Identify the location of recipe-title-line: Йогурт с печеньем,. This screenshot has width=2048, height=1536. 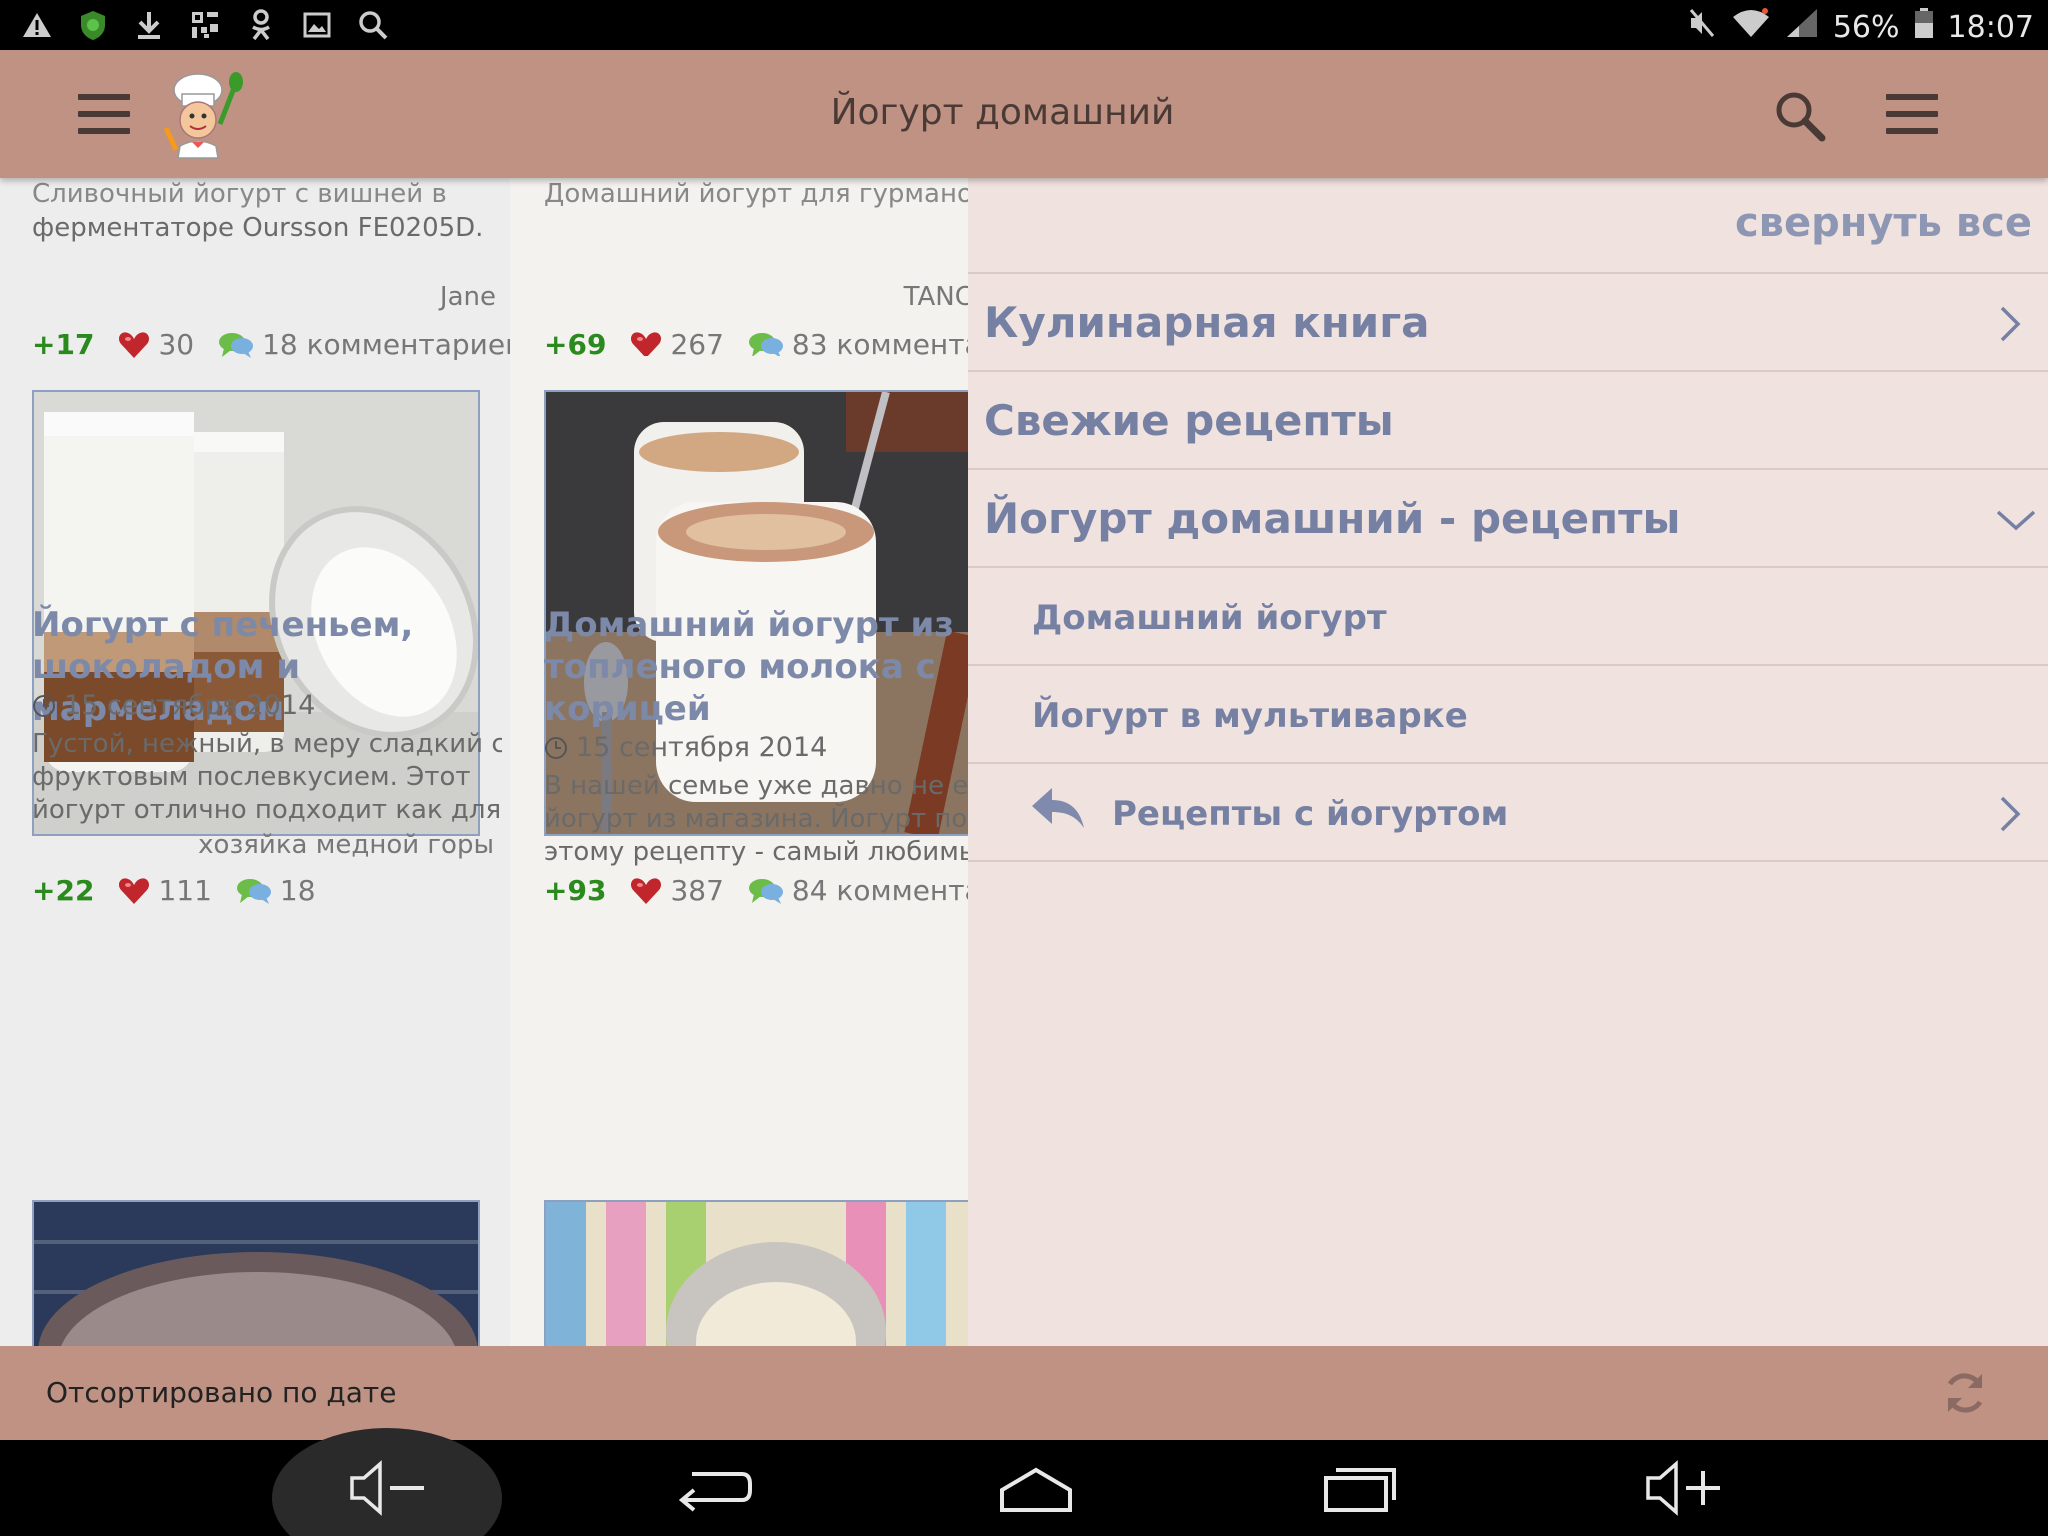
(223, 625).